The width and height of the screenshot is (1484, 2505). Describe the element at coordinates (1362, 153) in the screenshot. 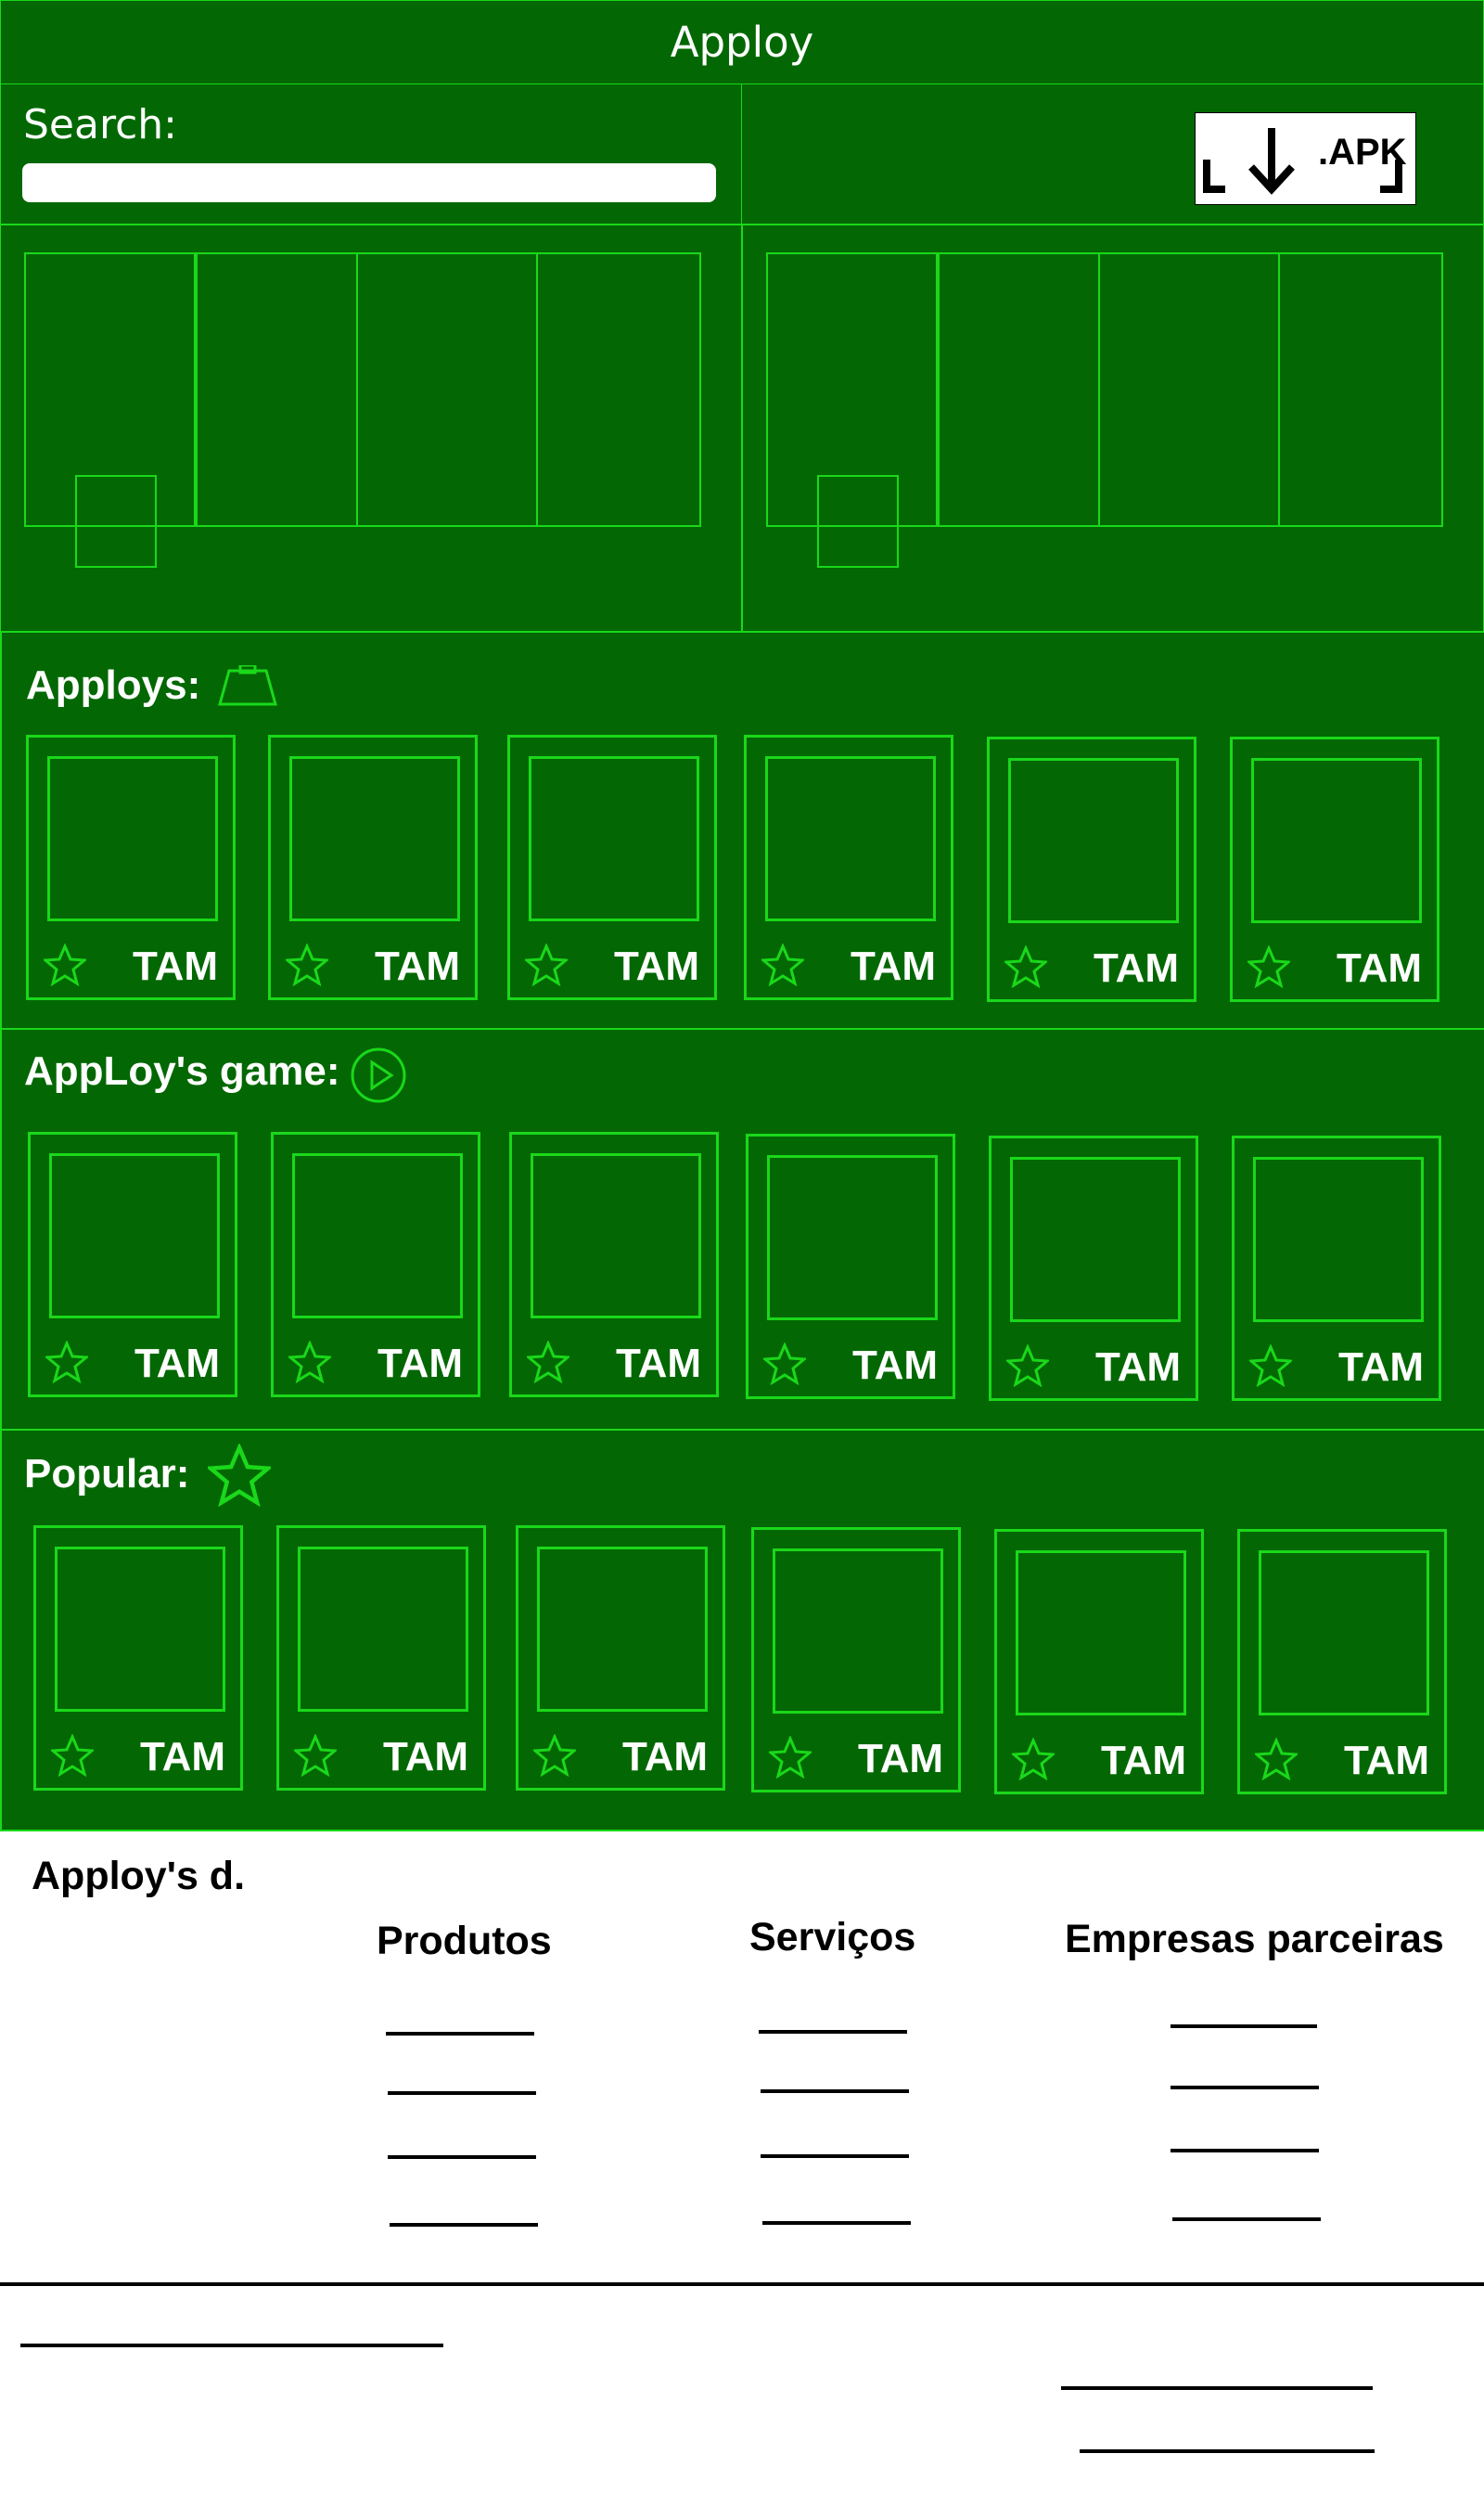

I see `apk-label: .APK` at that location.